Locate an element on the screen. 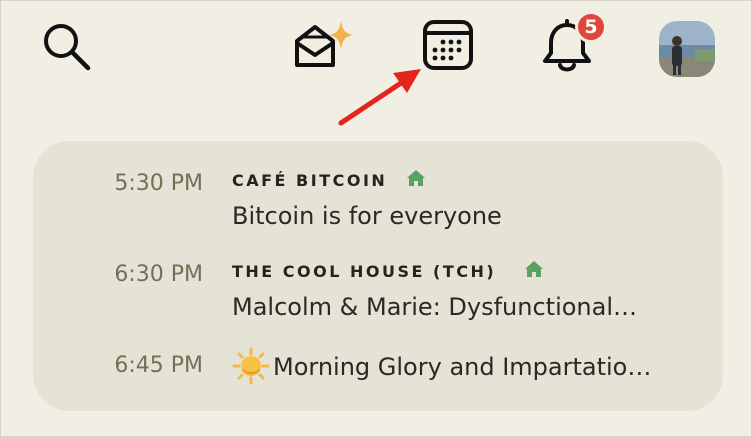 Image resolution: width=752 pixels, height=437 pixels. notification-badge: 5 is located at coordinates (591, 27).